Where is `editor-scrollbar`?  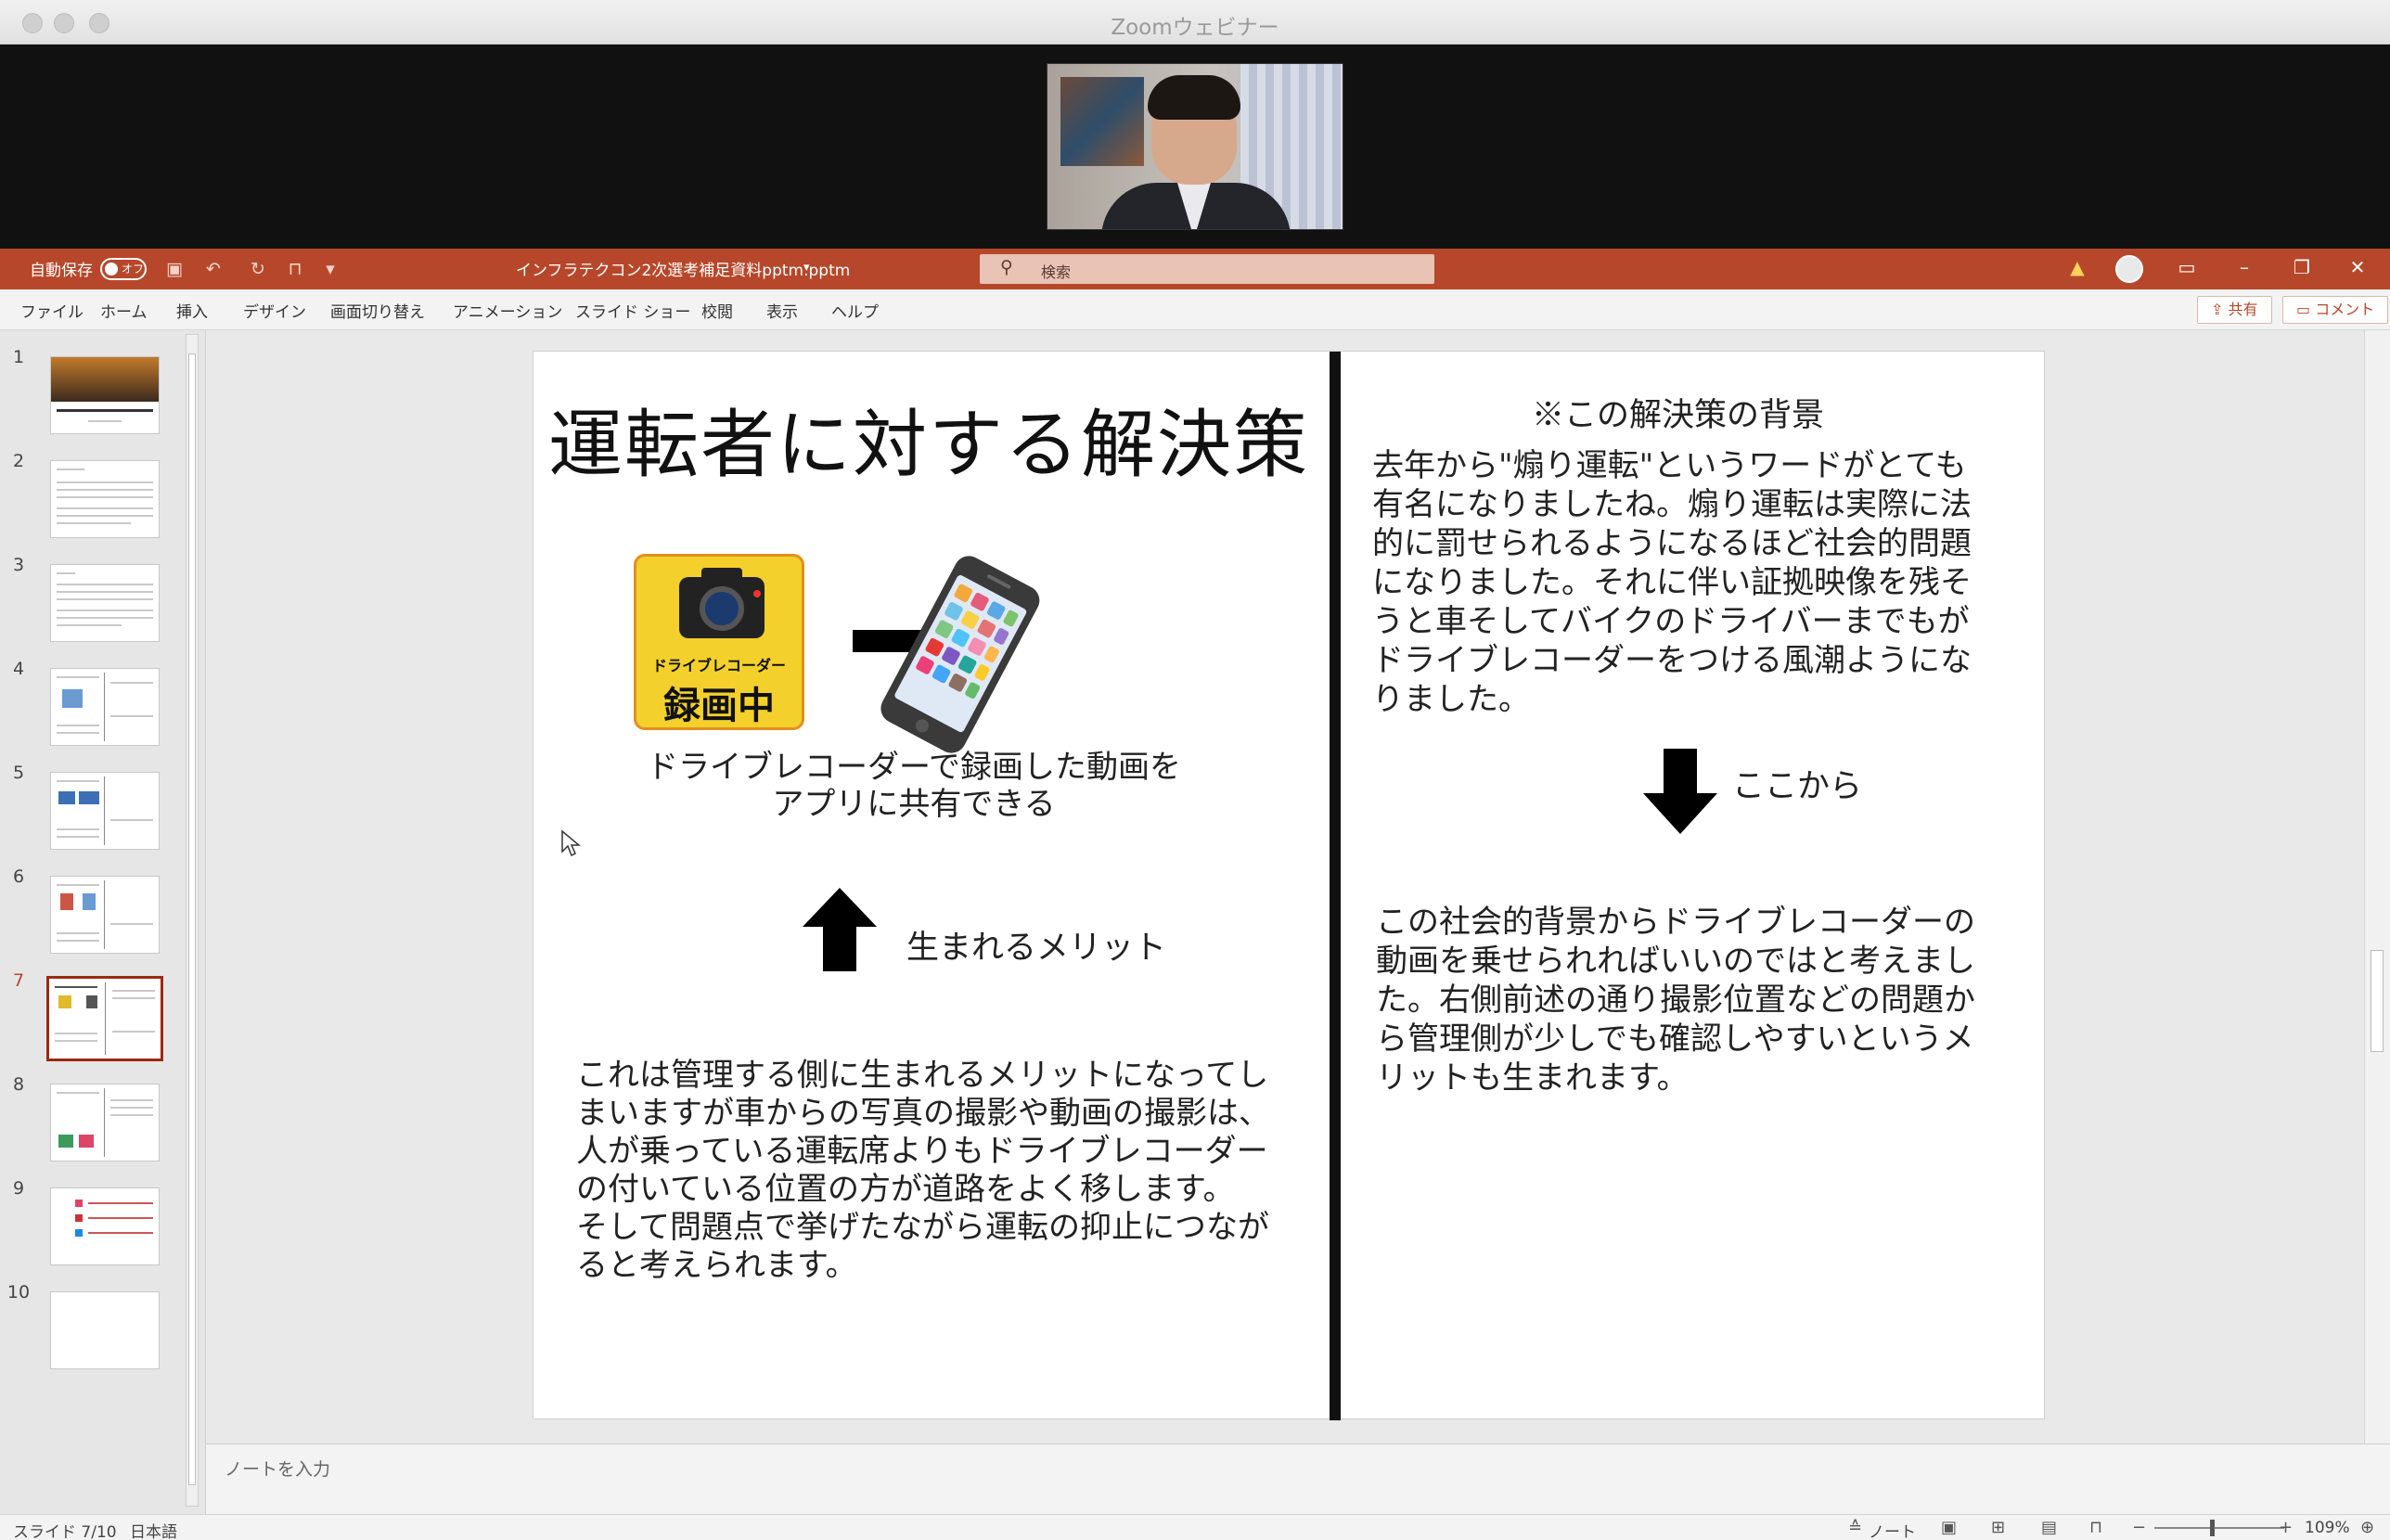
editor-scrollbar is located at coordinates (2377, 887).